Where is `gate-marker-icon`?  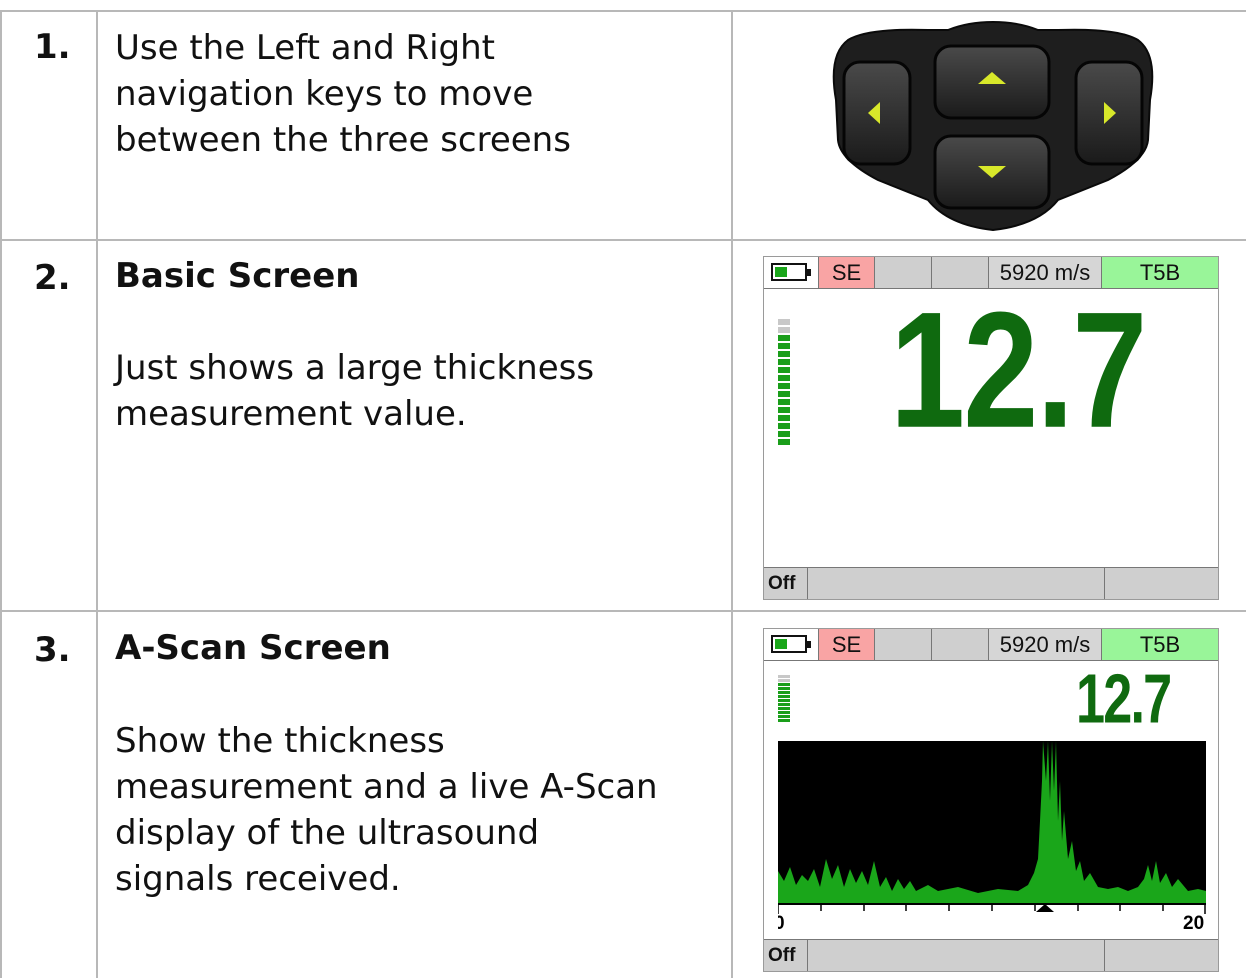 gate-marker-icon is located at coordinates (1045, 908).